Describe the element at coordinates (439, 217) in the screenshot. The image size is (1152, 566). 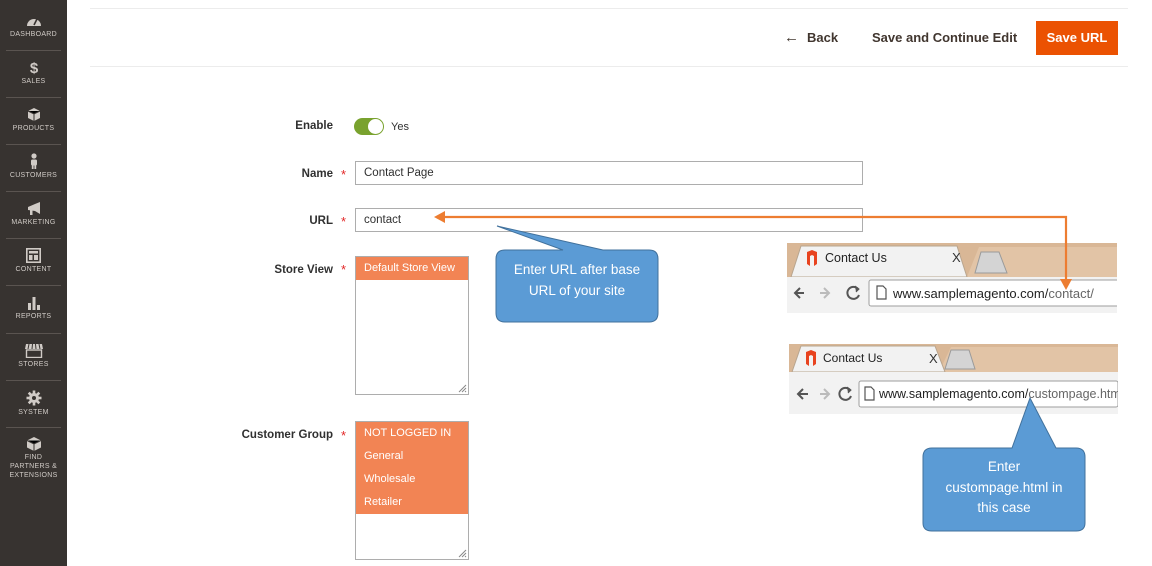
I see `arrowhead-left` at that location.